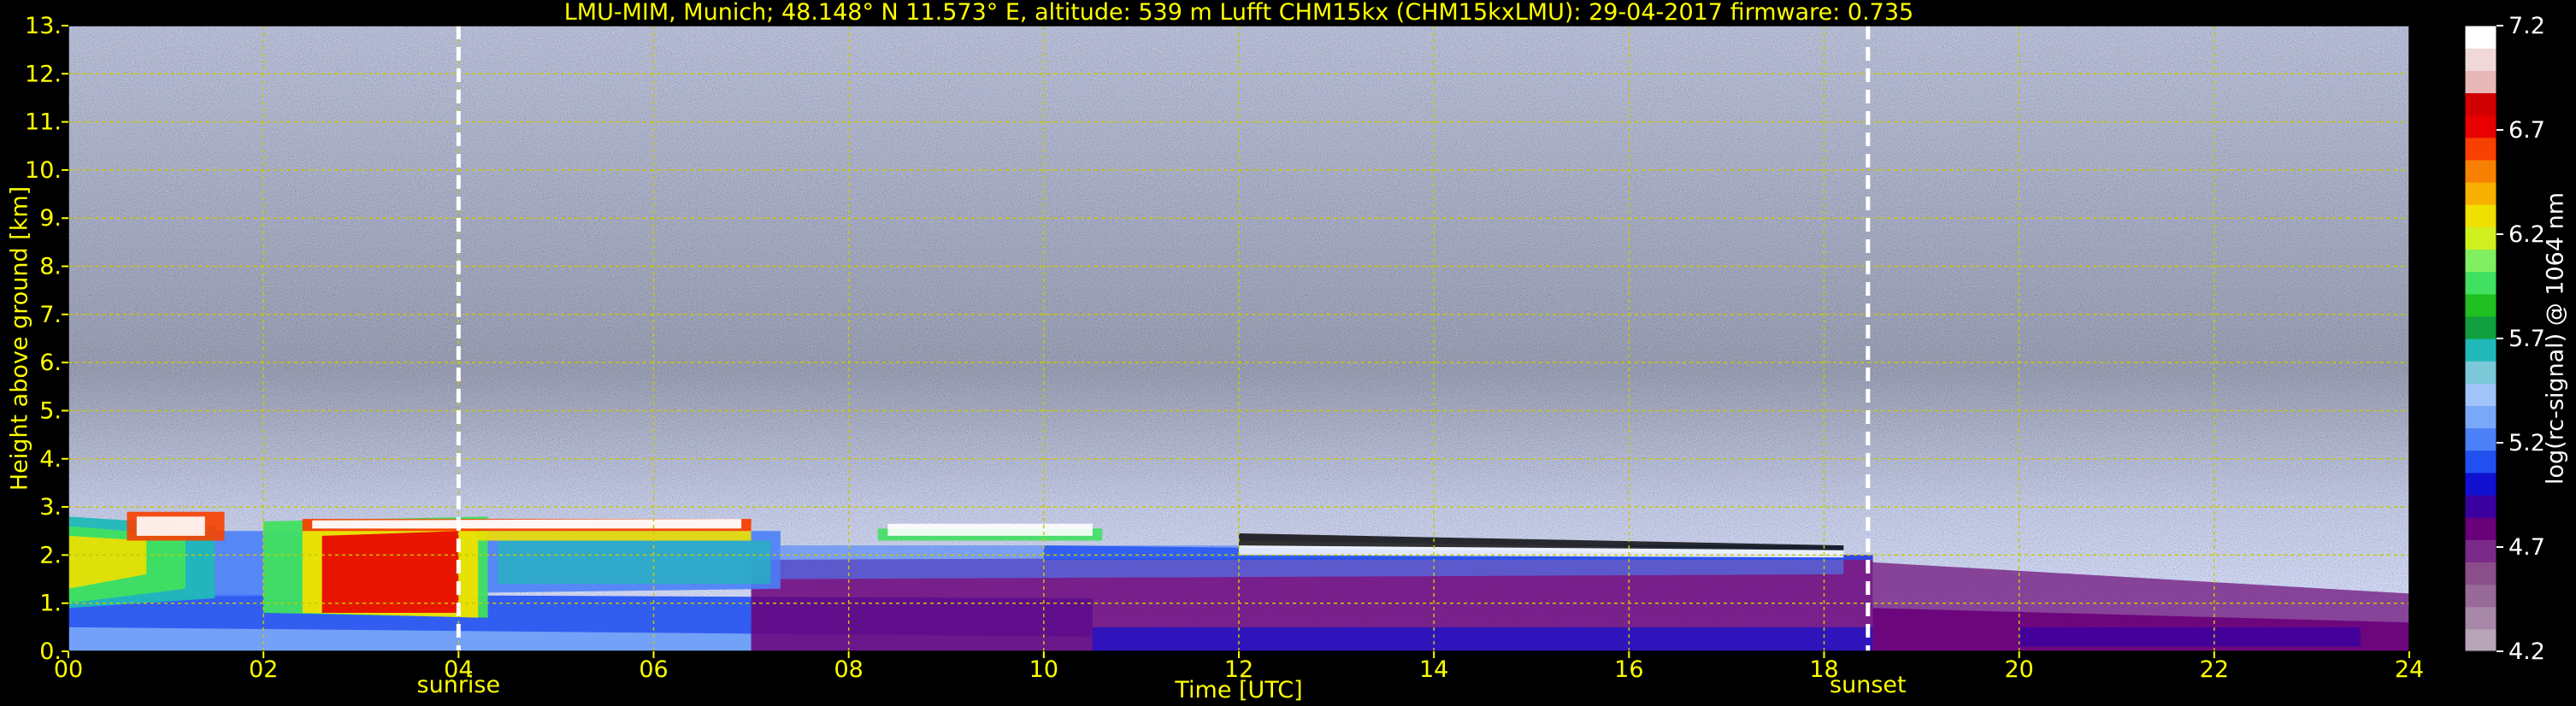 This screenshot has height=706, width=2576. What do you see at coordinates (20, 338) in the screenshot?
I see `y-axis-label: Height above ground [km]` at bounding box center [20, 338].